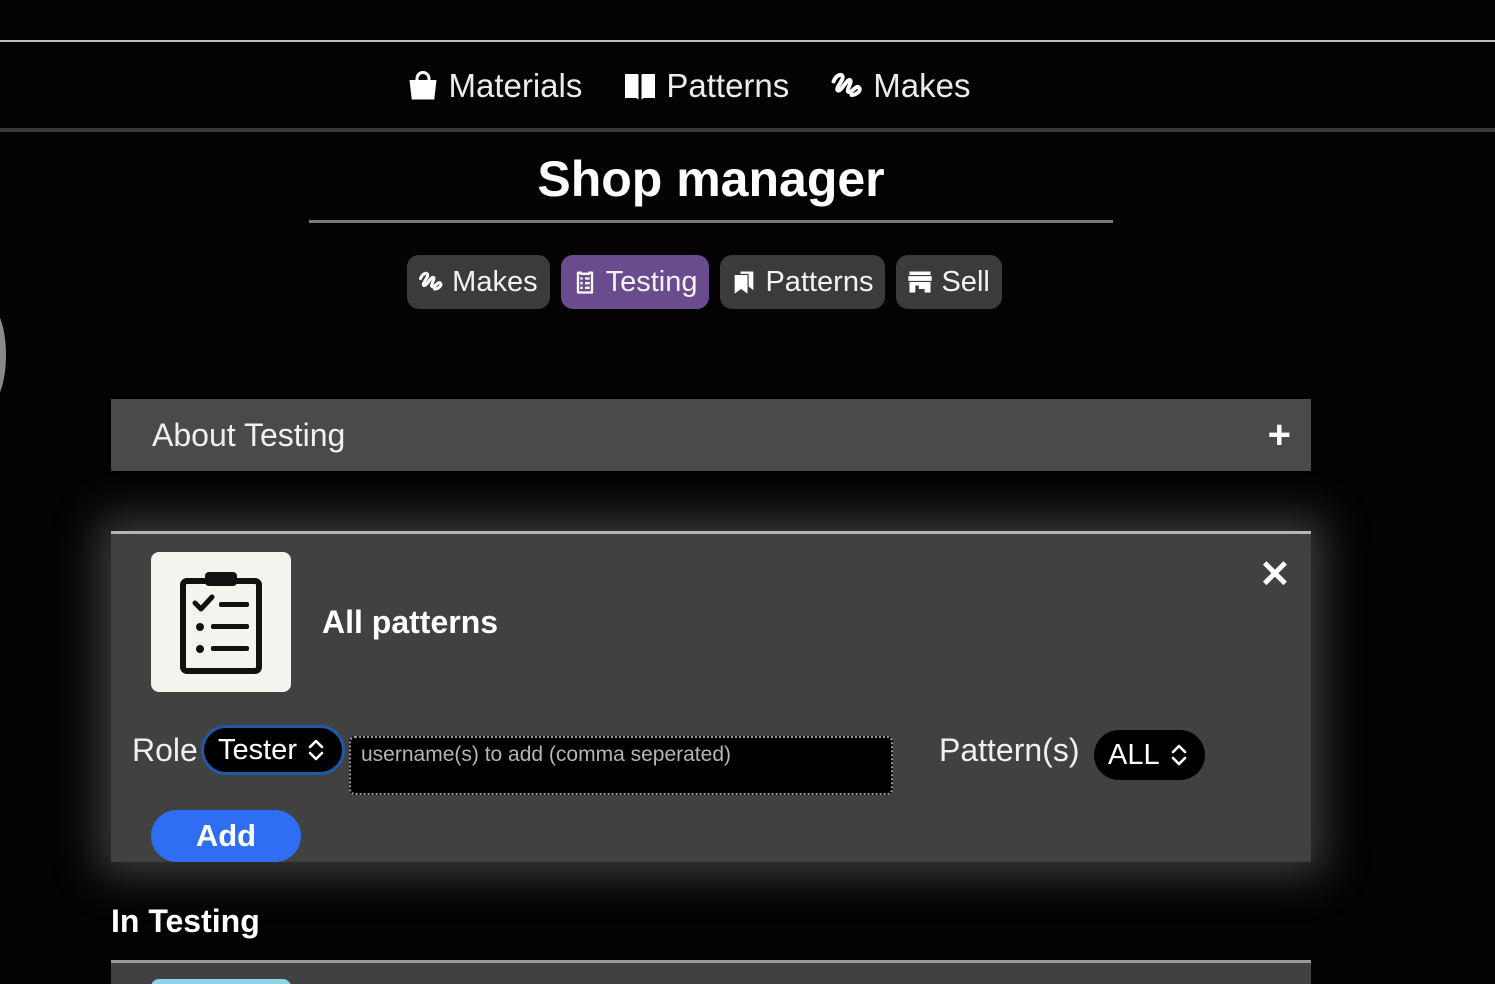 The width and height of the screenshot is (1495, 984). What do you see at coordinates (711, 435) in the screenshot?
I see `about-testing-toggle: About Testing +` at bounding box center [711, 435].